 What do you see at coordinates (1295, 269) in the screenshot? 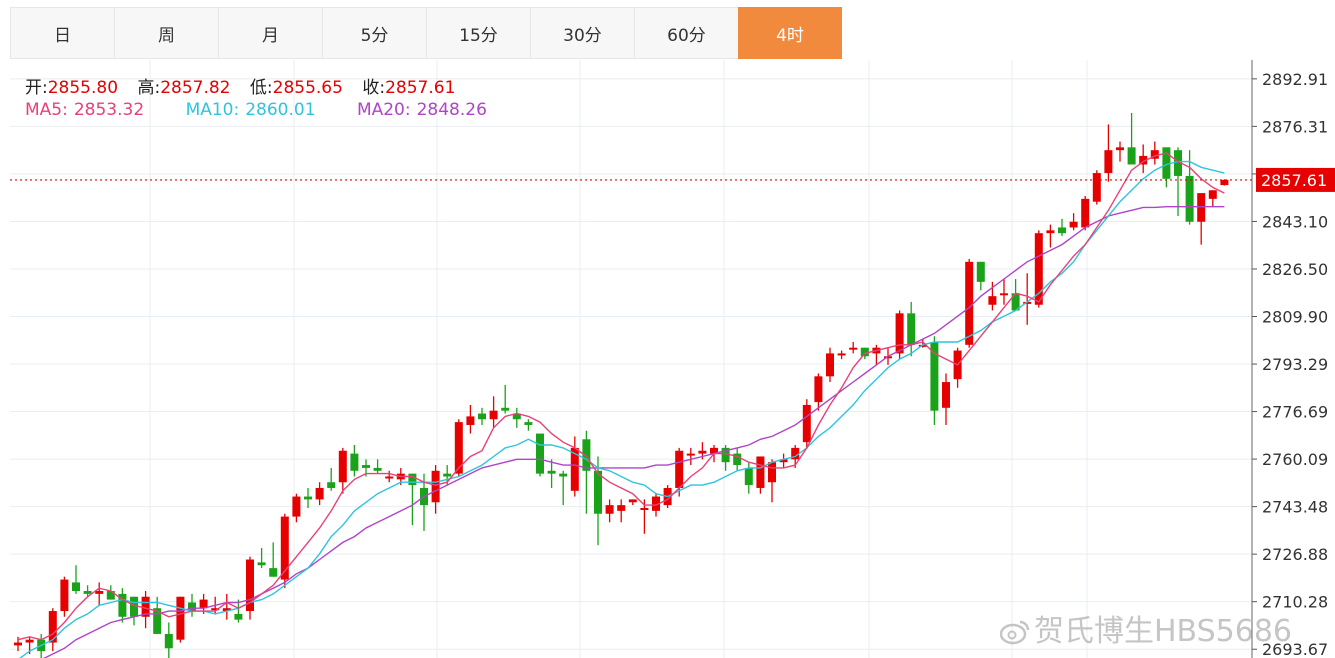
I see `y-tick-label: 2826.50` at bounding box center [1295, 269].